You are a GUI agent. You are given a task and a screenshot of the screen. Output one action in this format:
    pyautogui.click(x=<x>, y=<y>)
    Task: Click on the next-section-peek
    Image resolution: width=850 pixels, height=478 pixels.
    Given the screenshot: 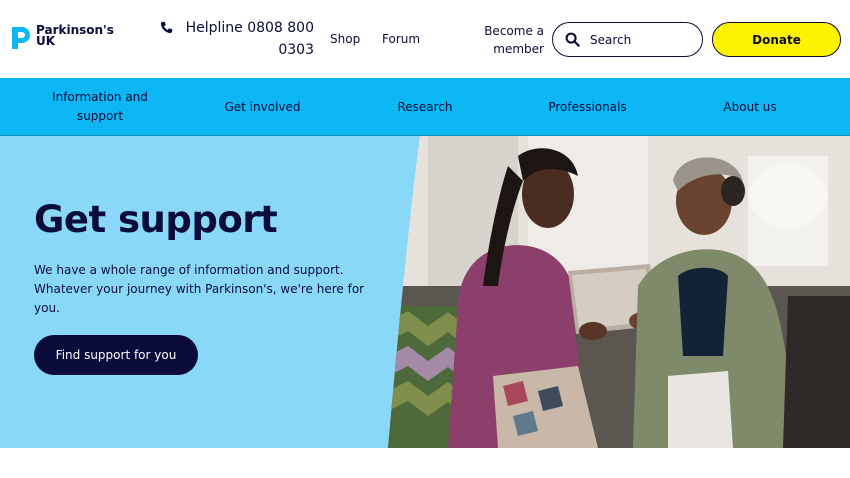 What is the action you would take?
    pyautogui.click(x=425, y=463)
    